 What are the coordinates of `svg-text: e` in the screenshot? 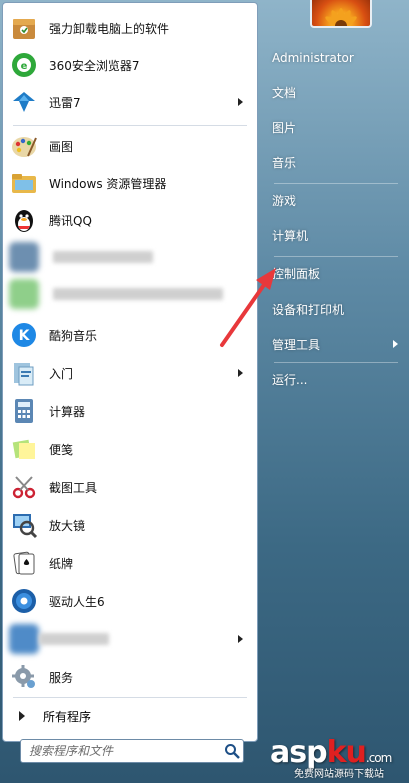 It's located at (24, 66).